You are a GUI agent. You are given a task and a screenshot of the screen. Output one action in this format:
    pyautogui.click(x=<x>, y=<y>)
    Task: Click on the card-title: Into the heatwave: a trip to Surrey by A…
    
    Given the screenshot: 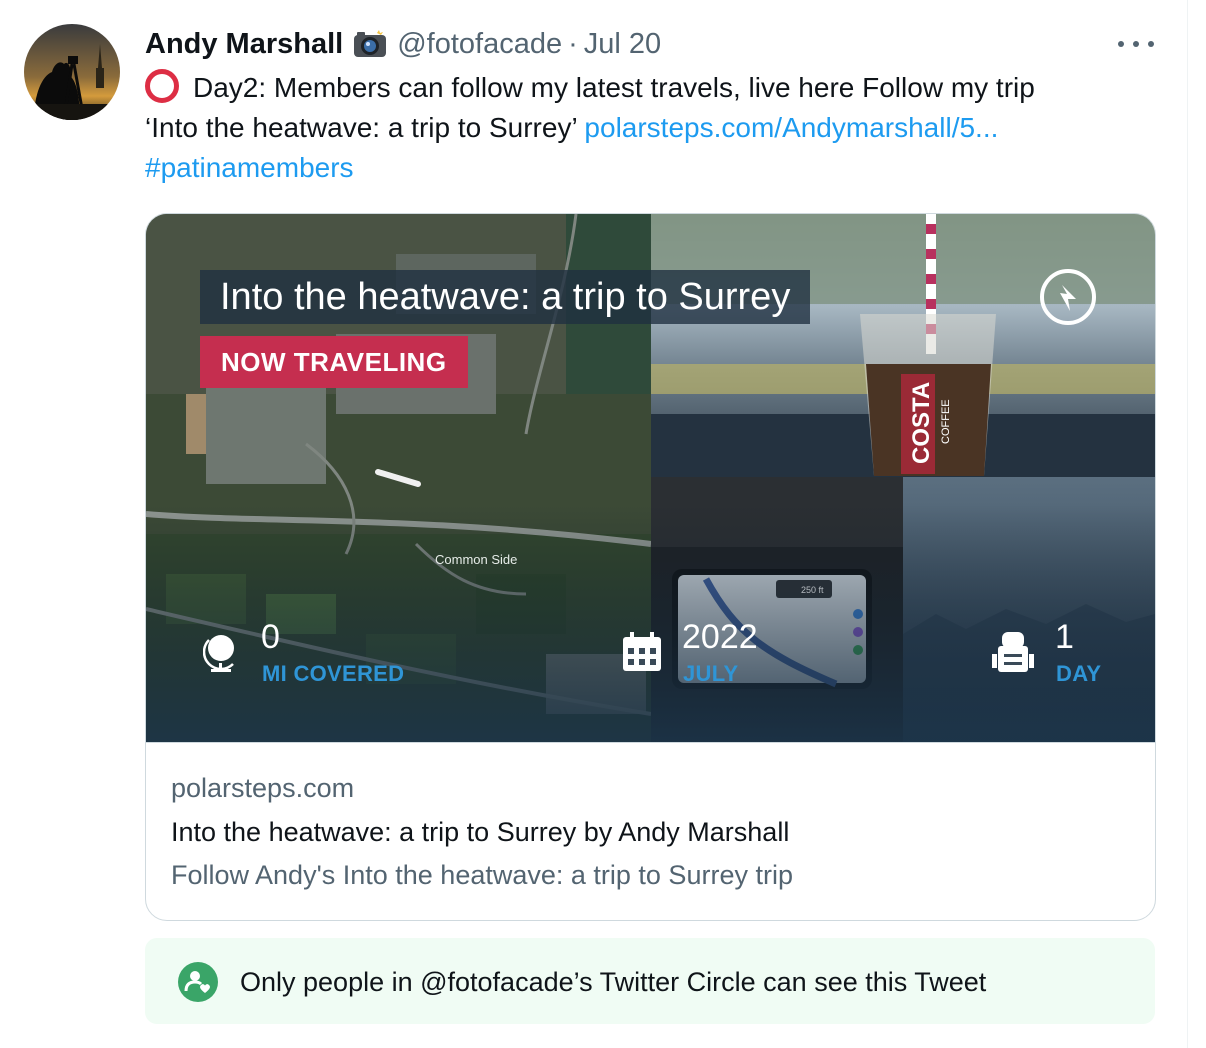 What is the action you would take?
    pyautogui.click(x=480, y=832)
    